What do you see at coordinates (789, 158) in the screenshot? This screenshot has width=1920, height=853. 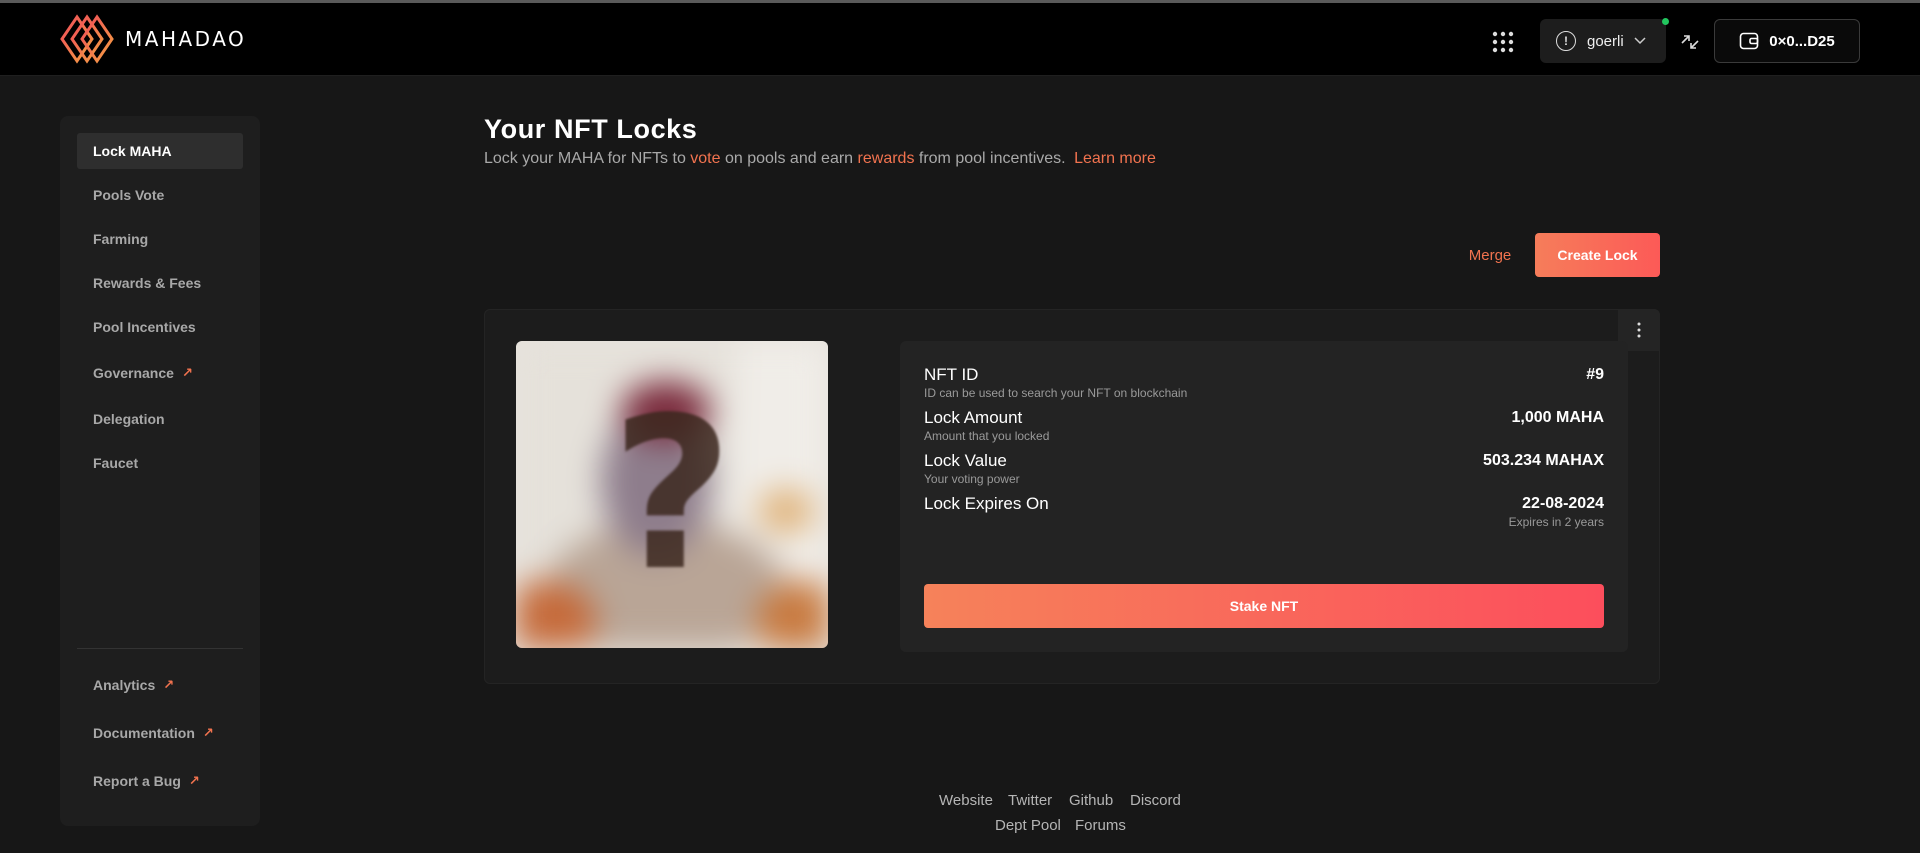 I see `subtitle-text: on pools and earn` at bounding box center [789, 158].